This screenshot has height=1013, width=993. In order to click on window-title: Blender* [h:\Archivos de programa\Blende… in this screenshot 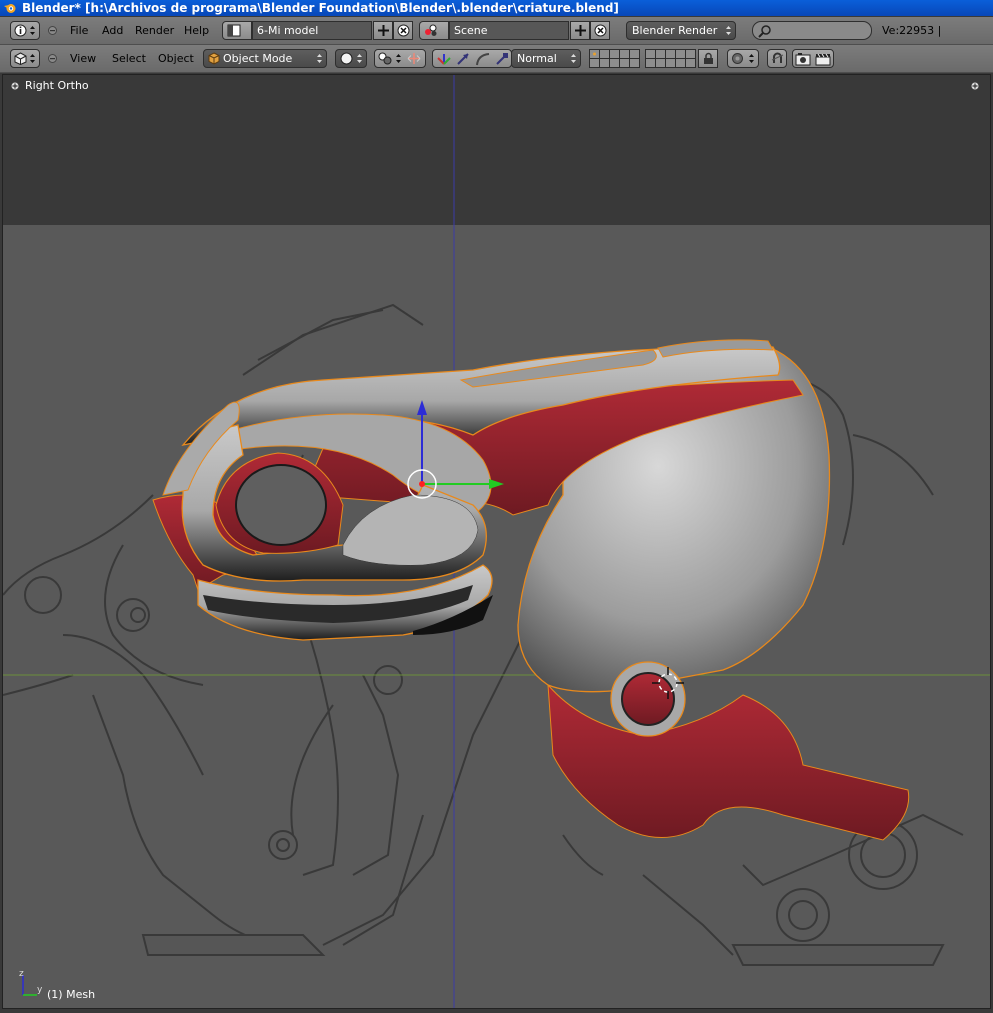, I will do `click(320, 8)`.